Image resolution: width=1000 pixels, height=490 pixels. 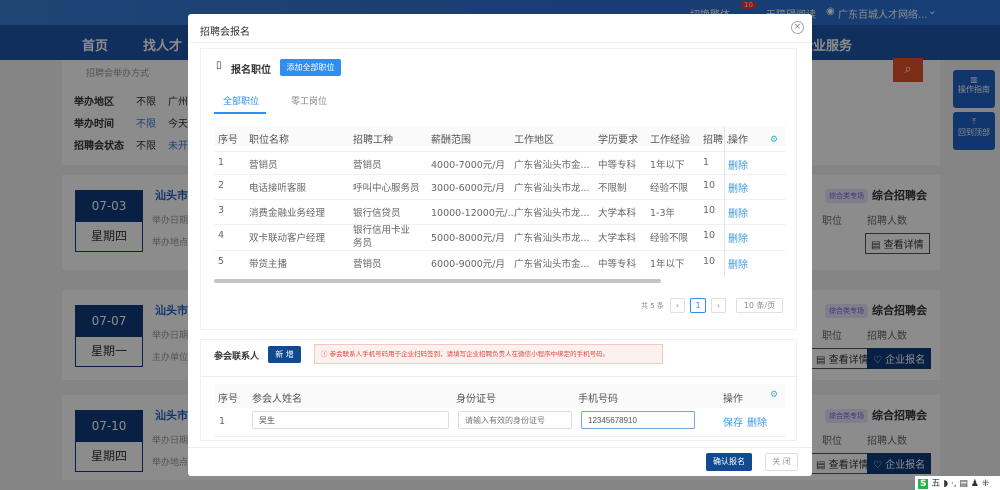 What do you see at coordinates (268, 264) in the screenshot?
I see `table-cell: 带货主播` at bounding box center [268, 264].